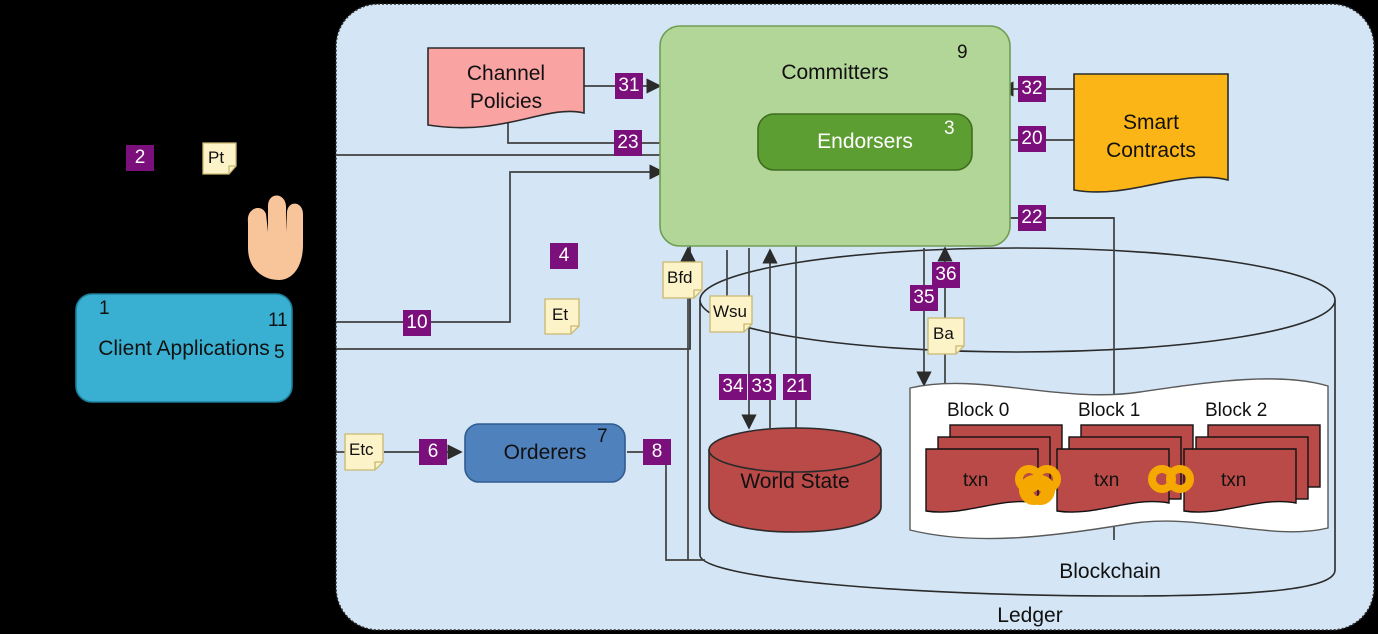  Describe the element at coordinates (278, 320) in the screenshot. I see `client-applications-num-11: 11` at that location.